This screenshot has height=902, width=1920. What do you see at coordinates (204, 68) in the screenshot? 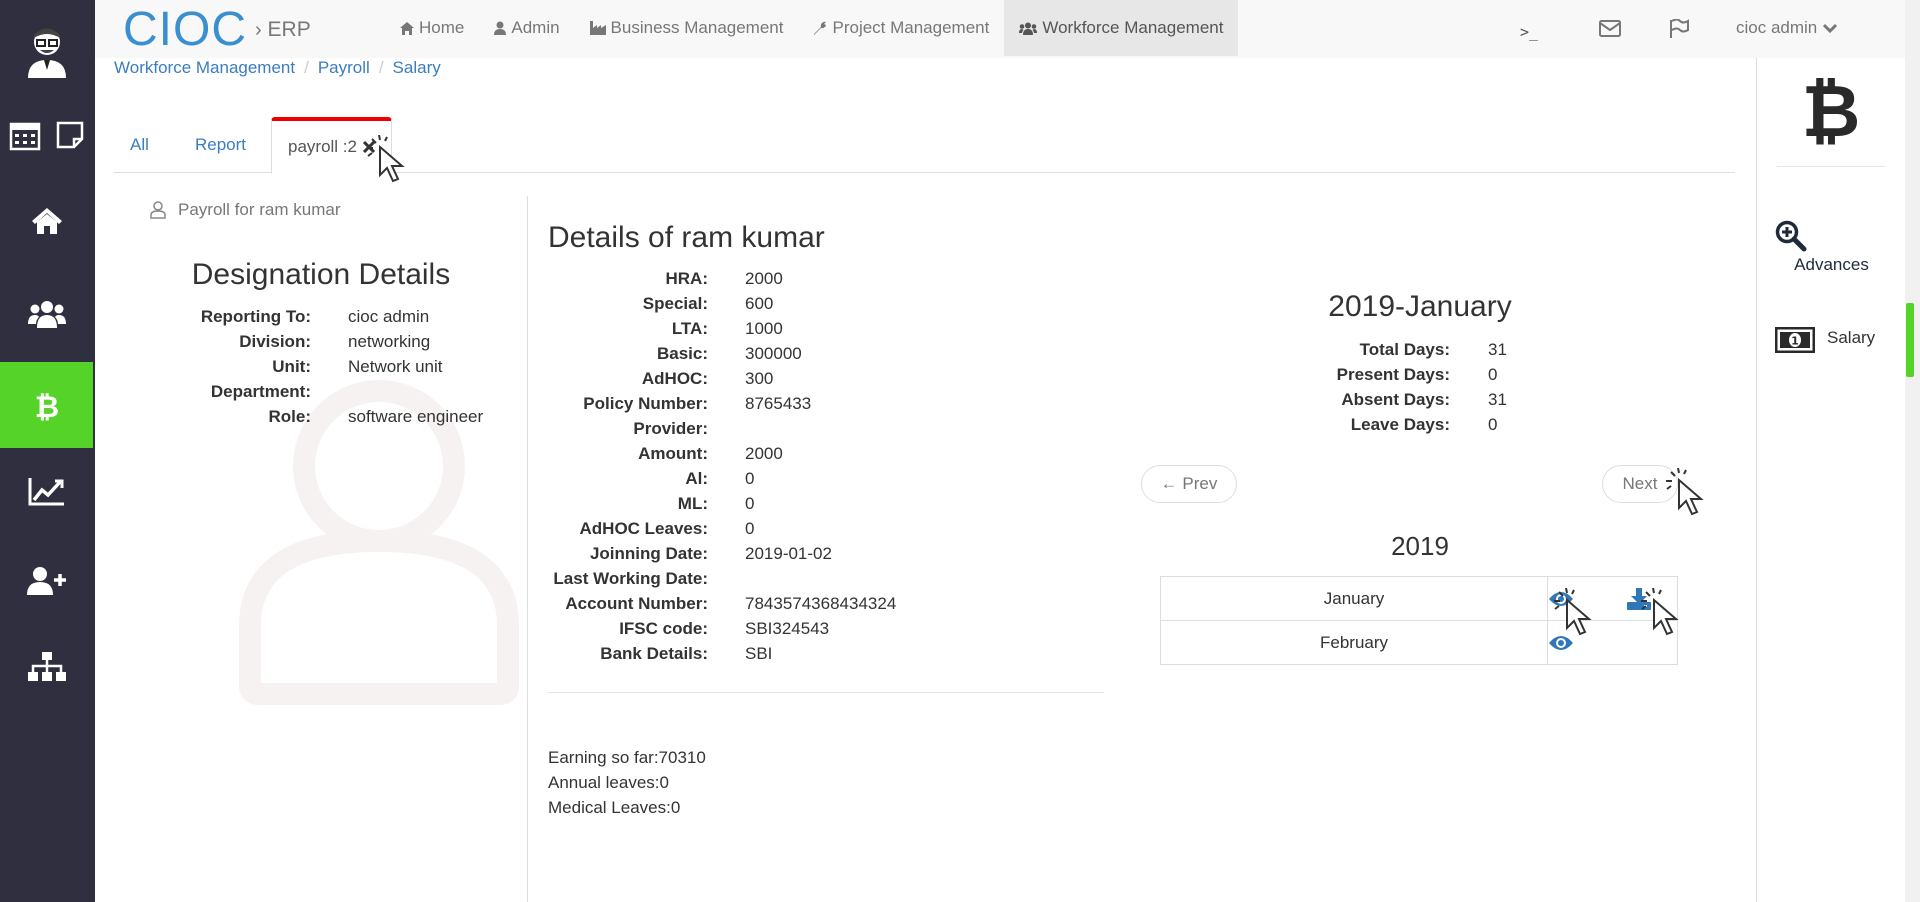
I see `breadcrumb-workforce: Workforce Management` at bounding box center [204, 68].